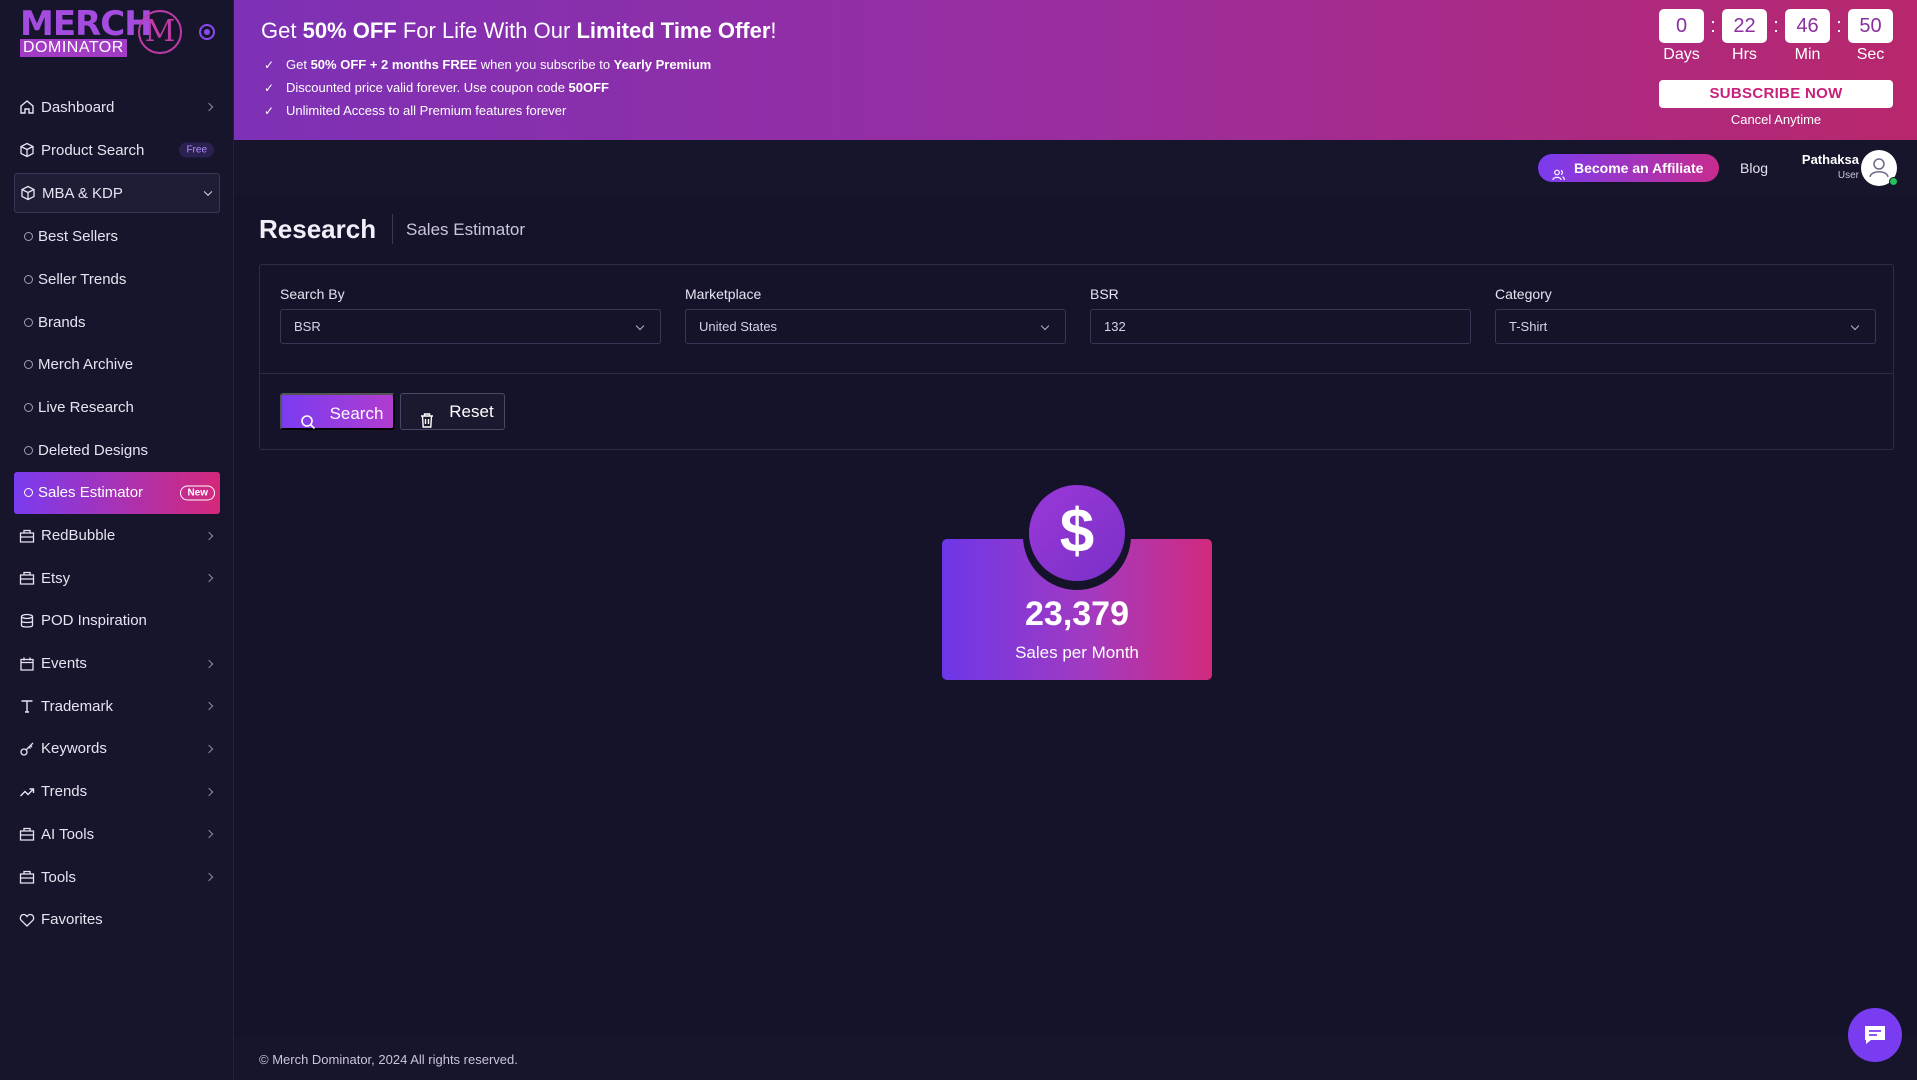 This screenshot has width=1917, height=1080. I want to click on sidebar-item-brands: Brands, so click(117, 322).